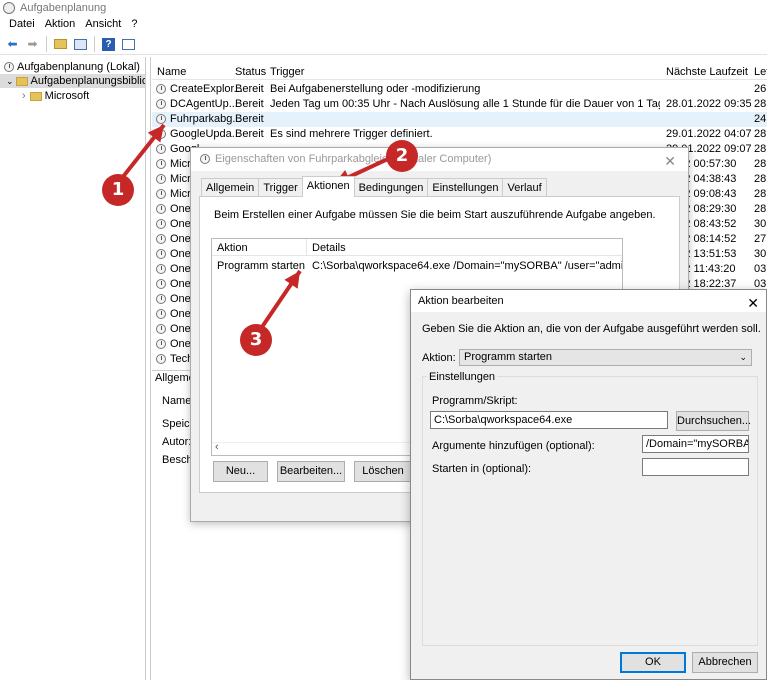 This screenshot has height=680, width=767. I want to click on tab-aktionen: Aktionen, so click(328, 186).